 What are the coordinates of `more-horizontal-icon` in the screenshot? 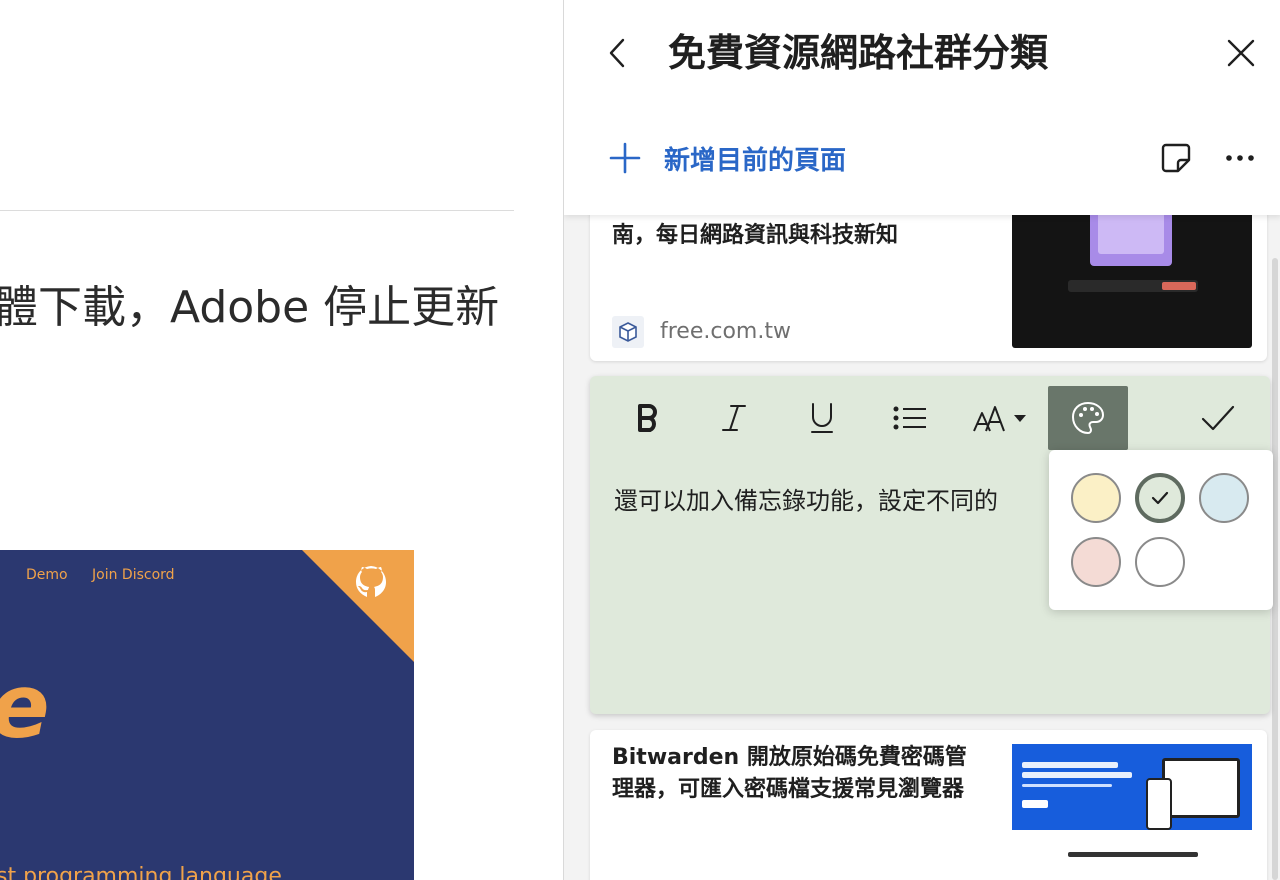 It's located at (1240, 158).